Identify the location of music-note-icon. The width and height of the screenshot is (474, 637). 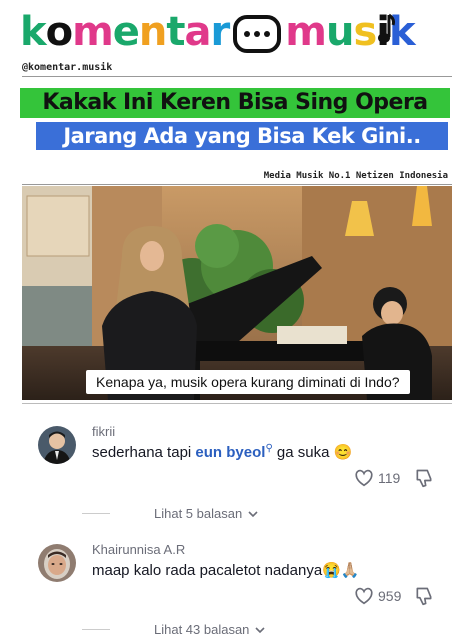
(386, 28).